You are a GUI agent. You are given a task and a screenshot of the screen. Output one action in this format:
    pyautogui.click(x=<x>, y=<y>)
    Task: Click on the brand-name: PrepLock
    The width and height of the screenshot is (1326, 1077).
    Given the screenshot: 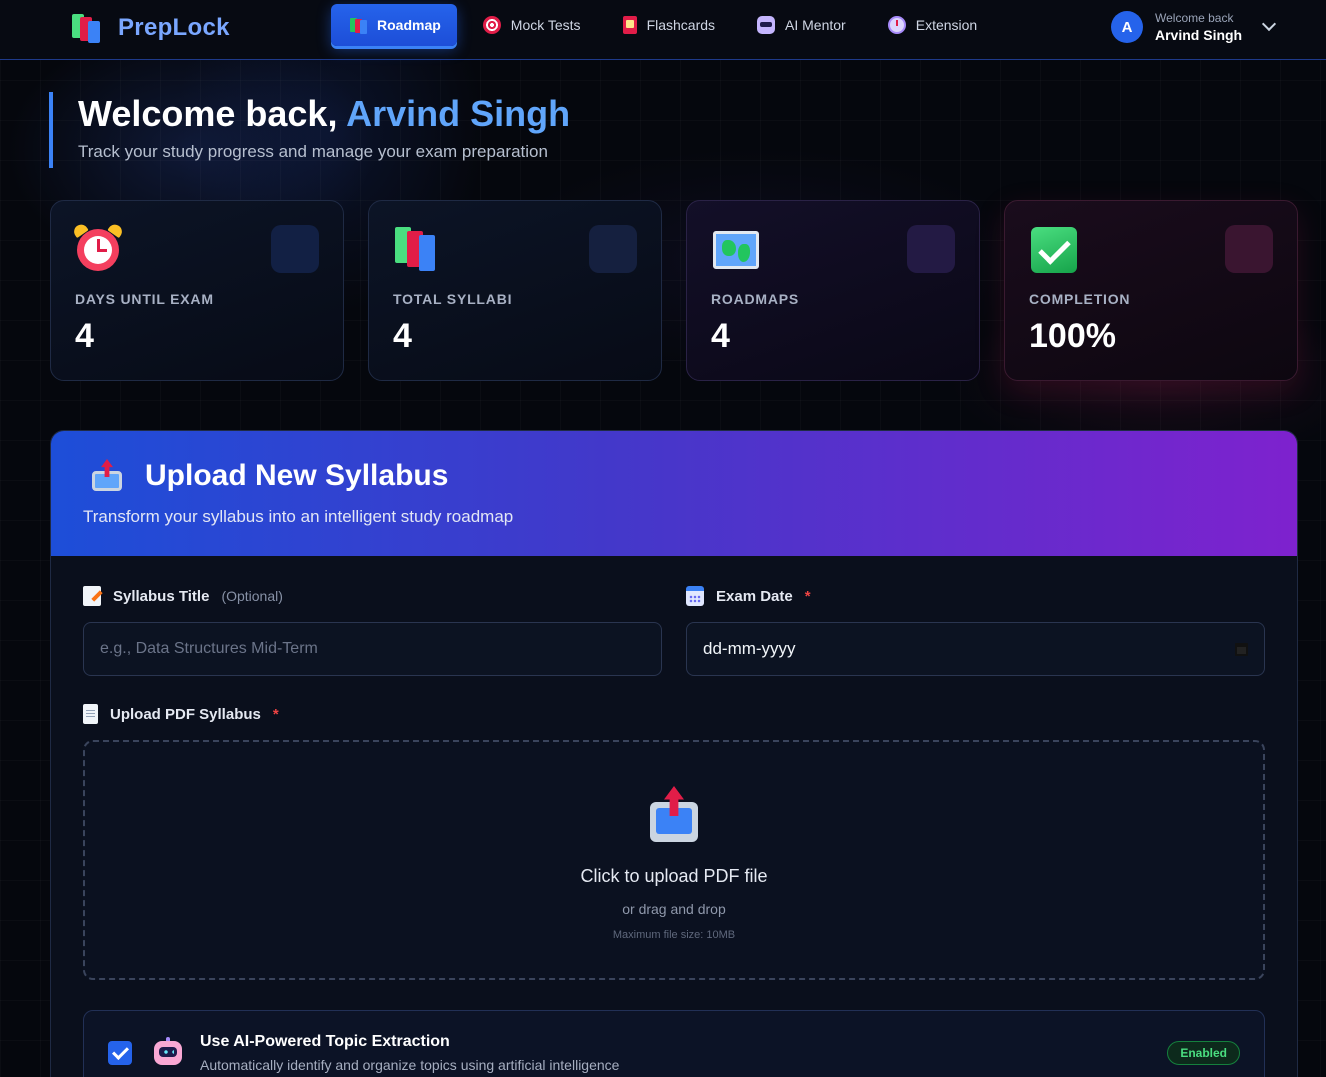 What is the action you would take?
    pyautogui.click(x=174, y=27)
    